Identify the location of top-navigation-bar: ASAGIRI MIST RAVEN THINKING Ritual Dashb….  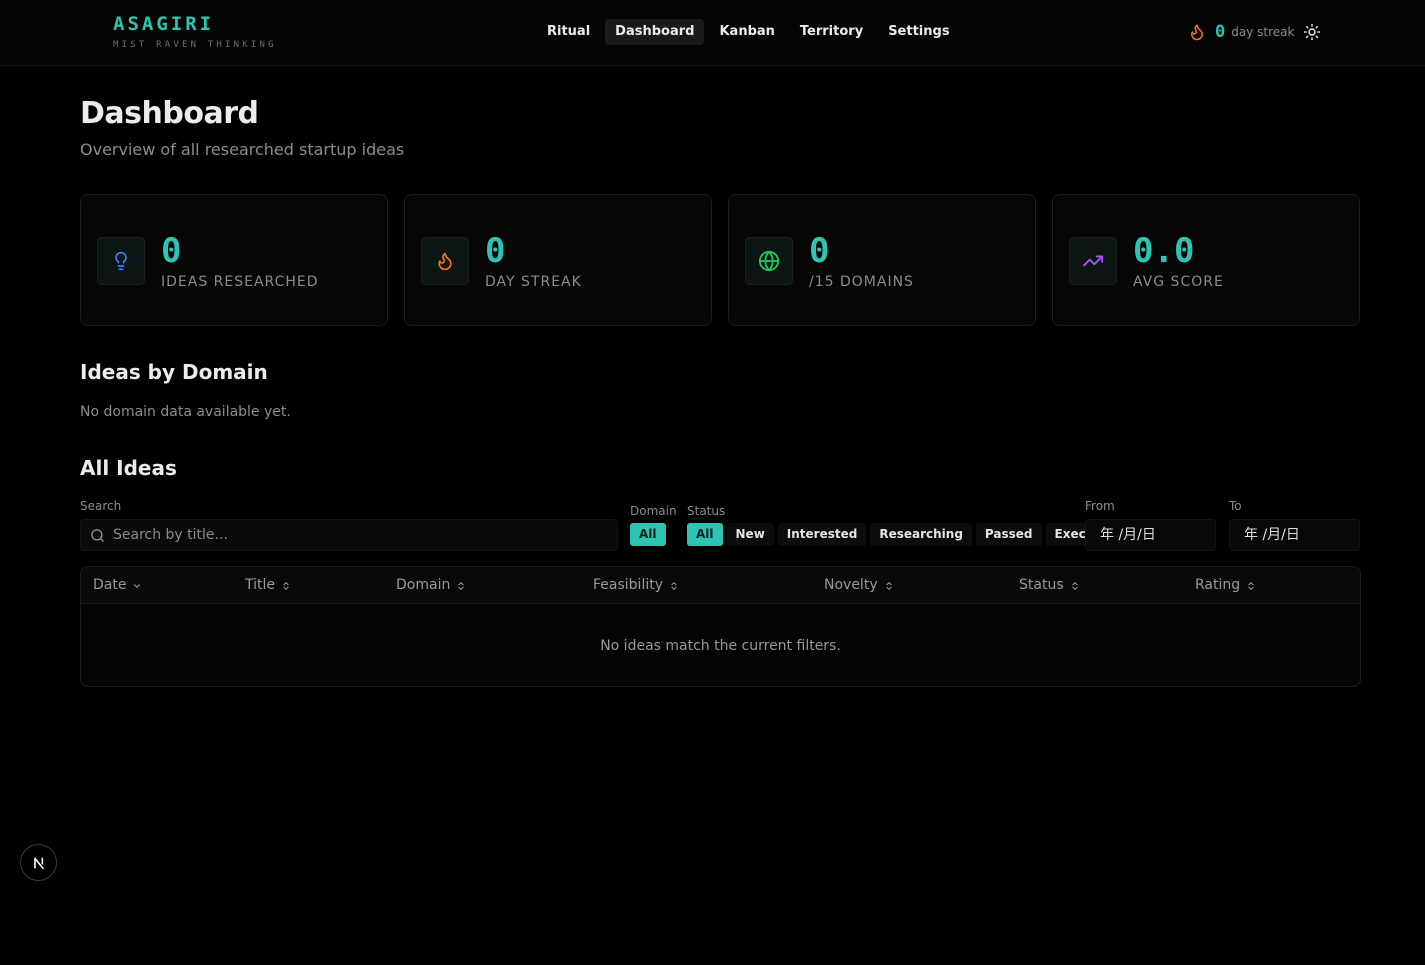
(712, 33).